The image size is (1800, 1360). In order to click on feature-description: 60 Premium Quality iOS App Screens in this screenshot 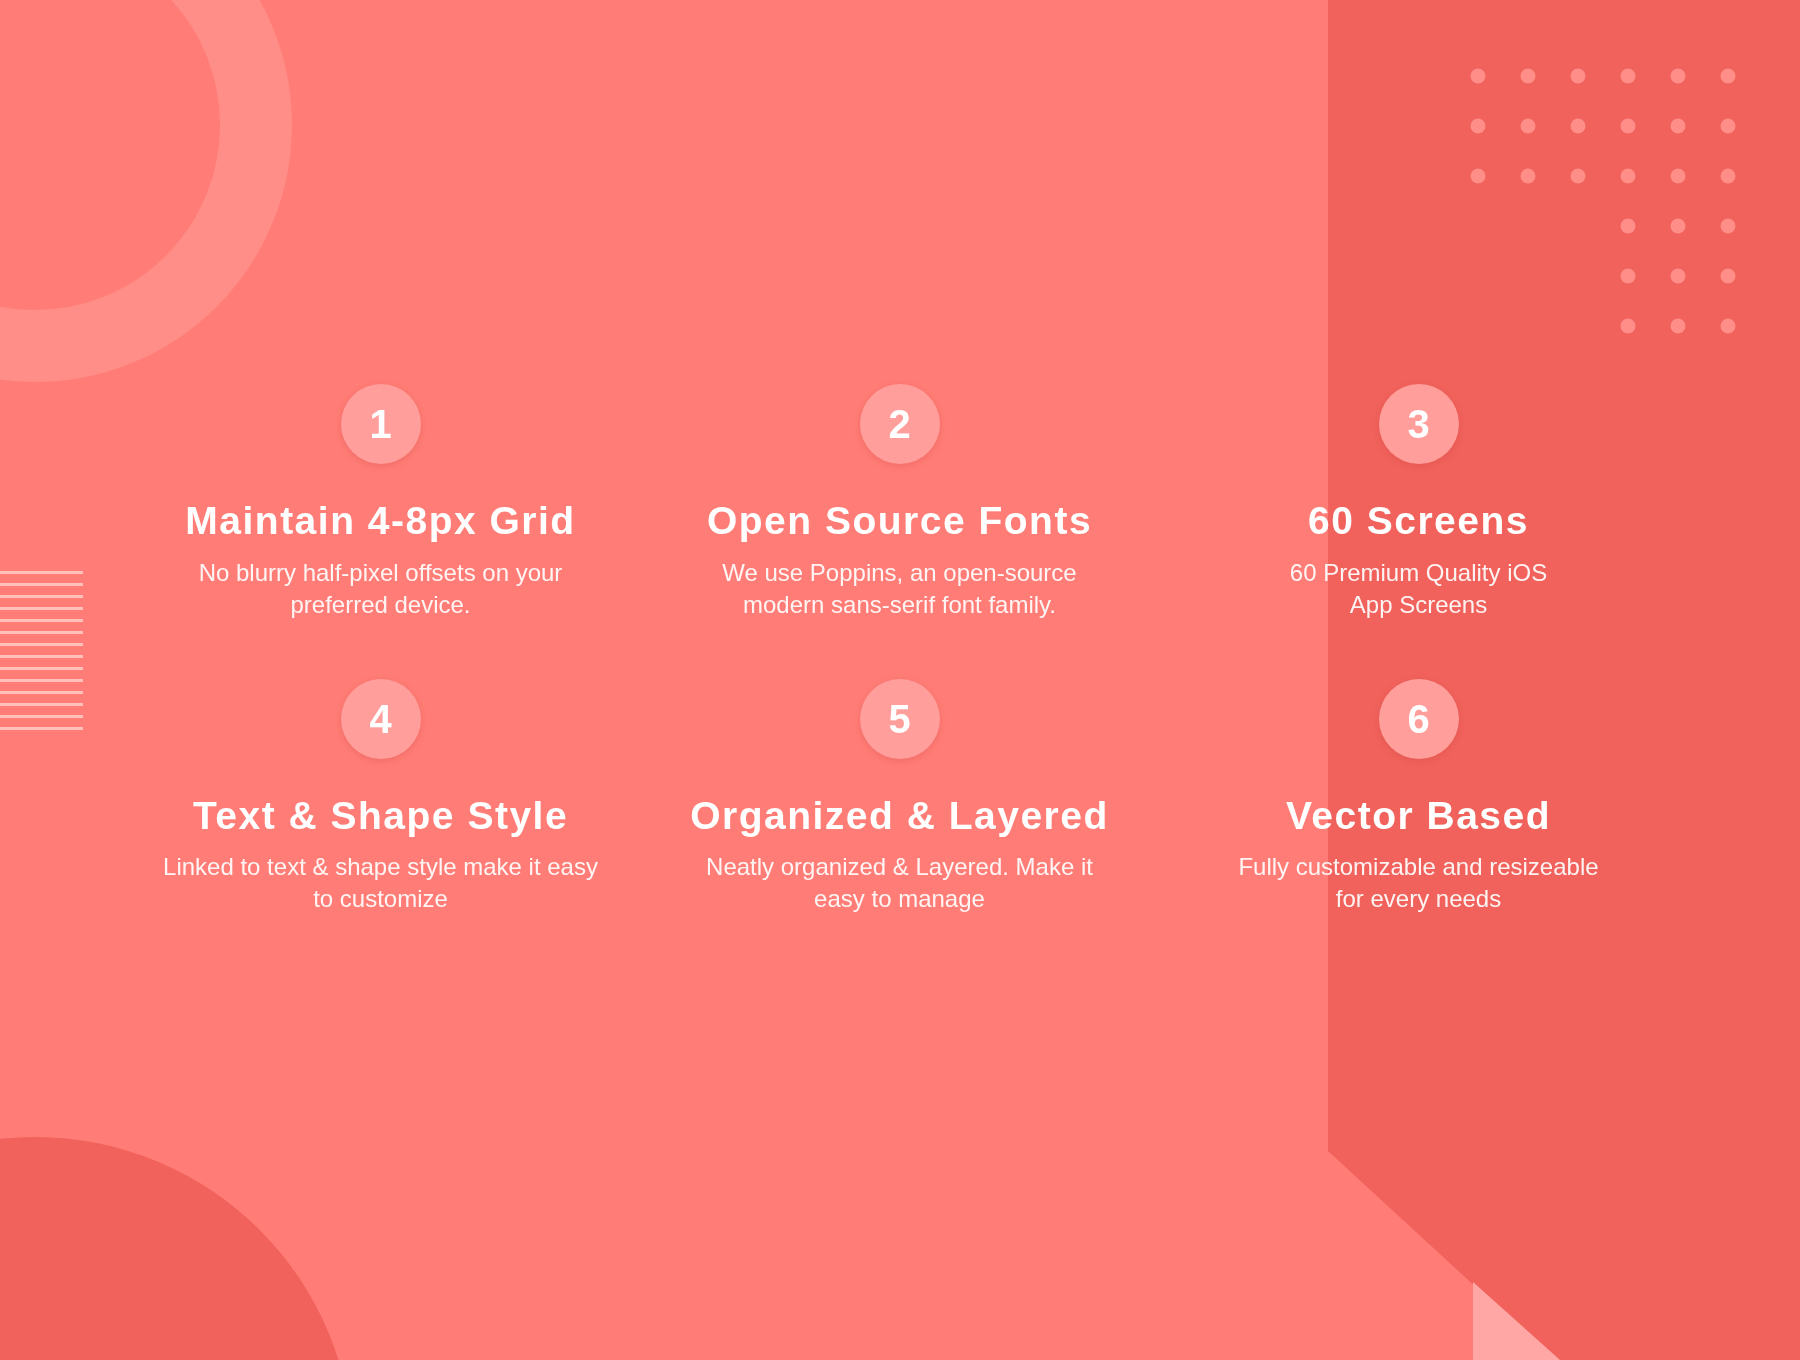, I will do `click(1418, 588)`.